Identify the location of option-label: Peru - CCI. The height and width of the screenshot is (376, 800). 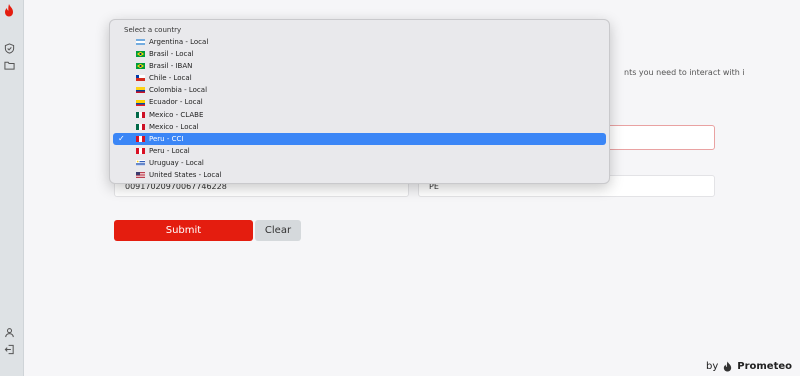
(166, 138).